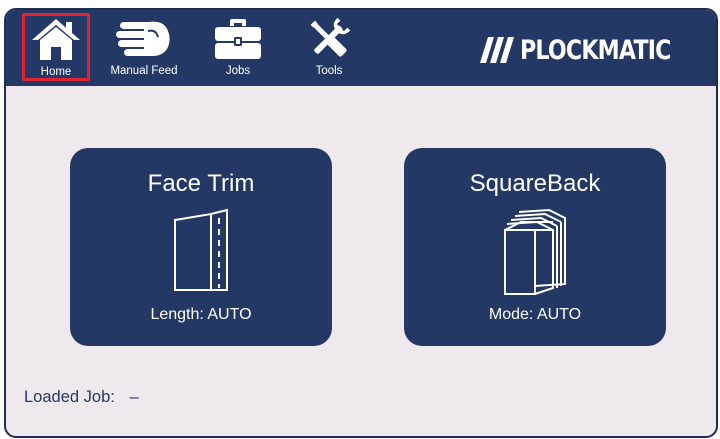  I want to click on briefcase-icon, so click(238, 39).